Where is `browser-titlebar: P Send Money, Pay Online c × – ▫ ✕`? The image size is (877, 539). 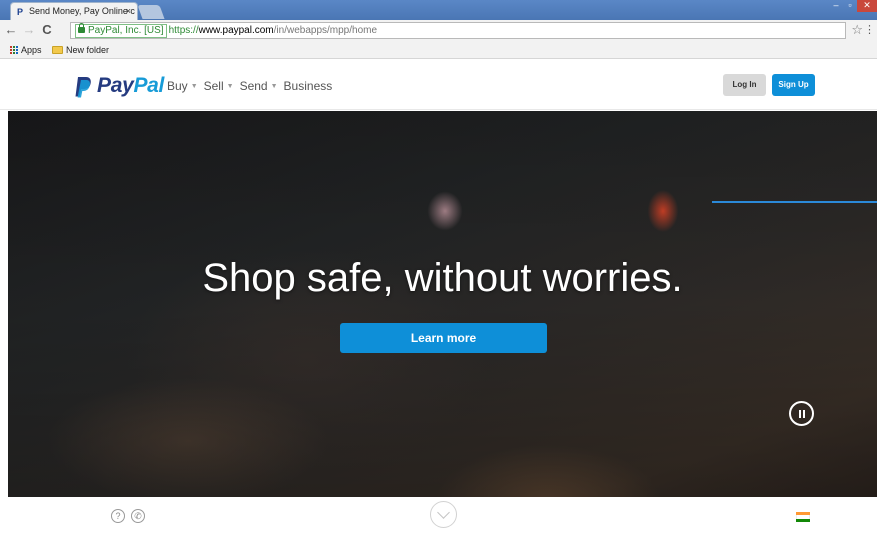
browser-titlebar: P Send Money, Pay Online c × – ▫ ✕ is located at coordinates (438, 10).